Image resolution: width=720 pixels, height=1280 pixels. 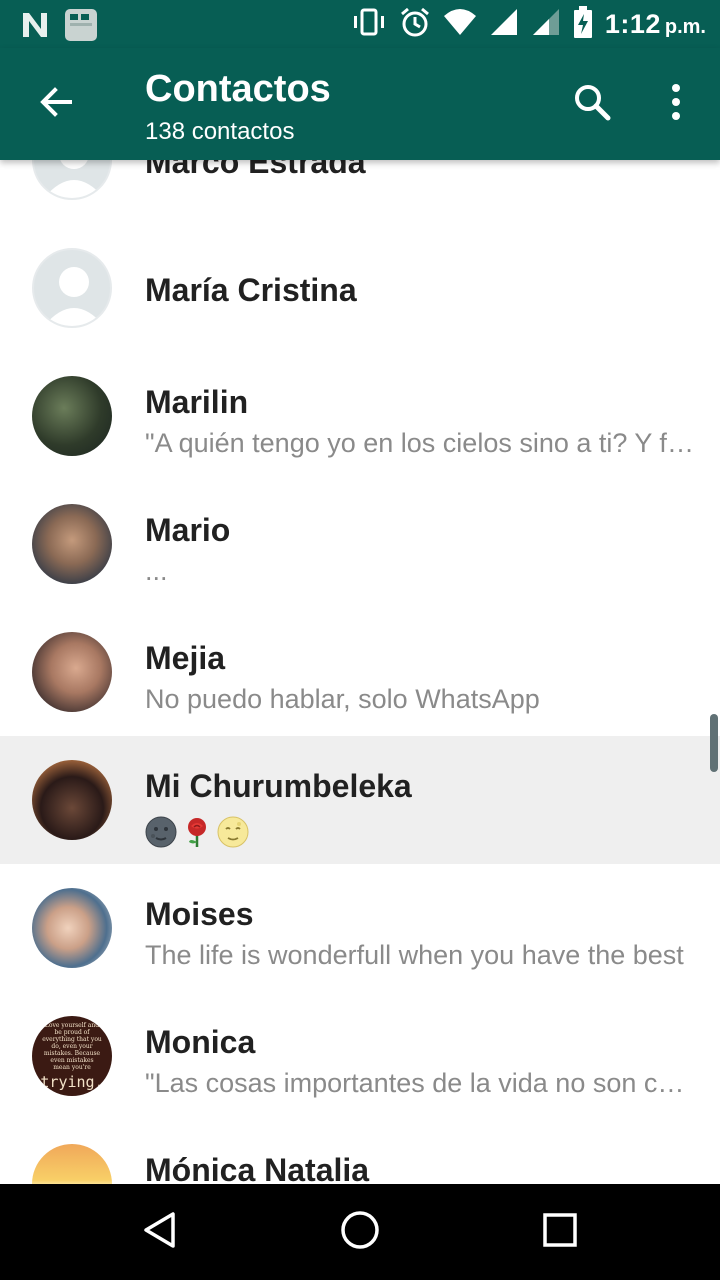 I want to click on alarm-icon, so click(x=415, y=24).